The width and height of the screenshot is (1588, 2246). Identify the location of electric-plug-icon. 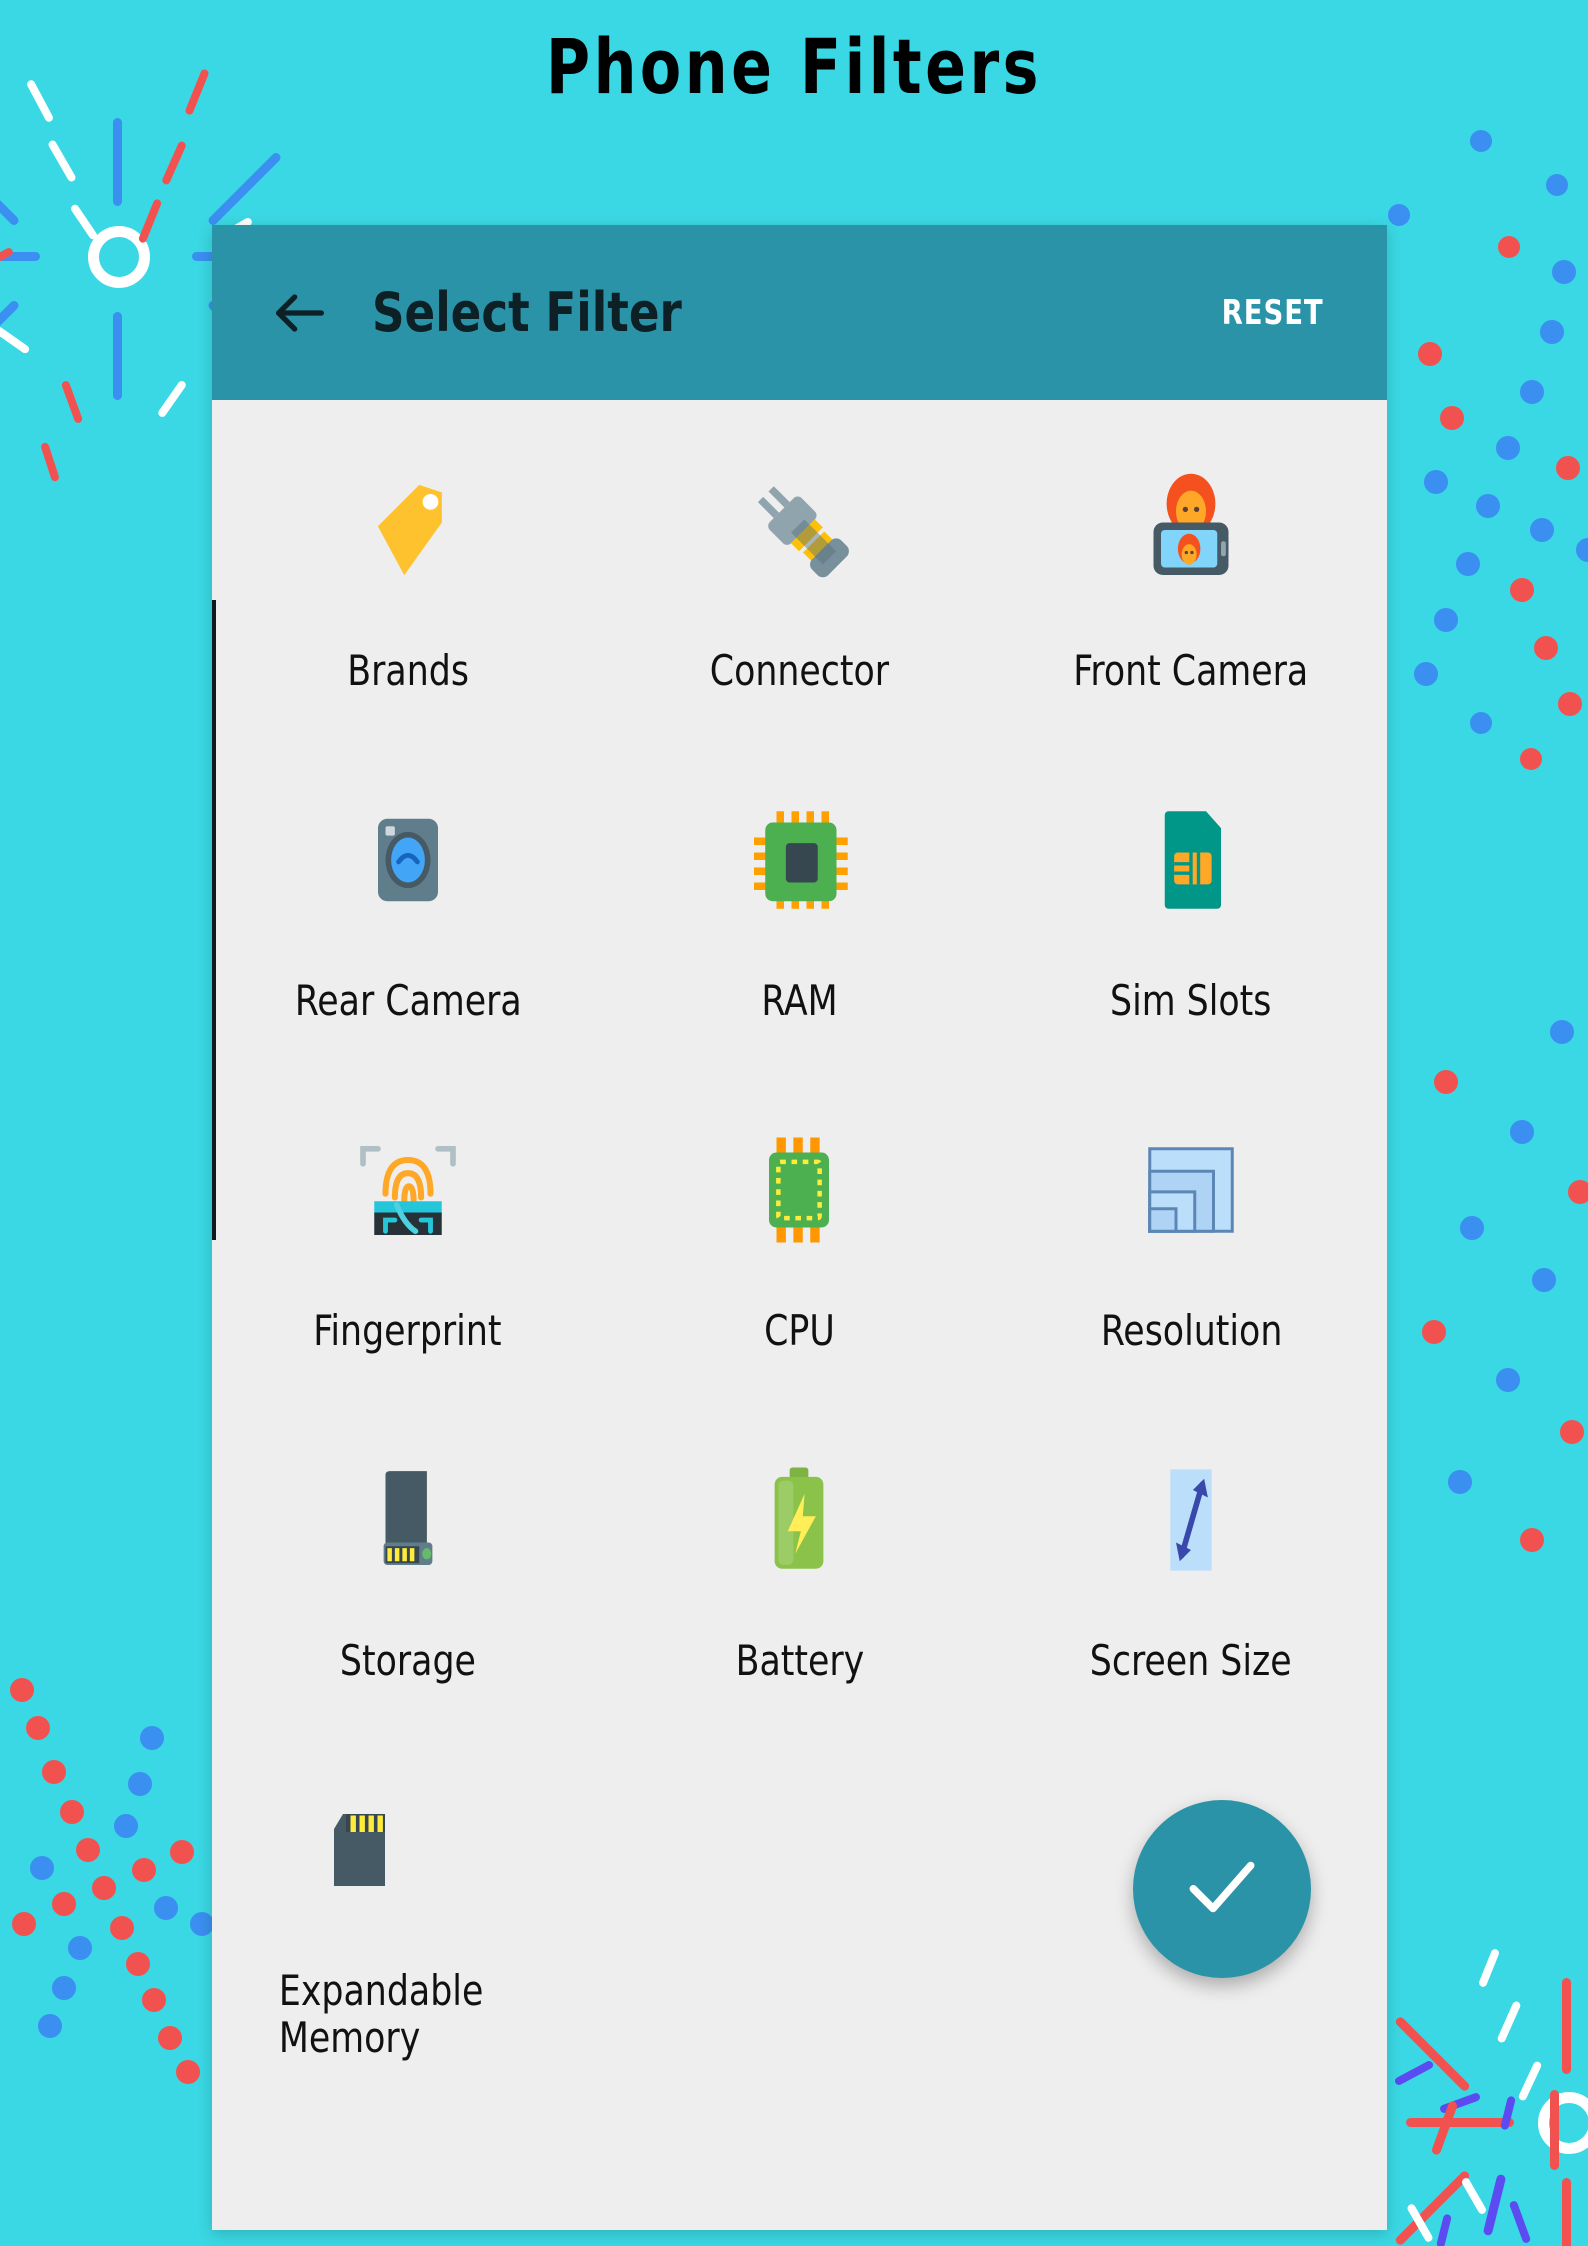
(799, 529).